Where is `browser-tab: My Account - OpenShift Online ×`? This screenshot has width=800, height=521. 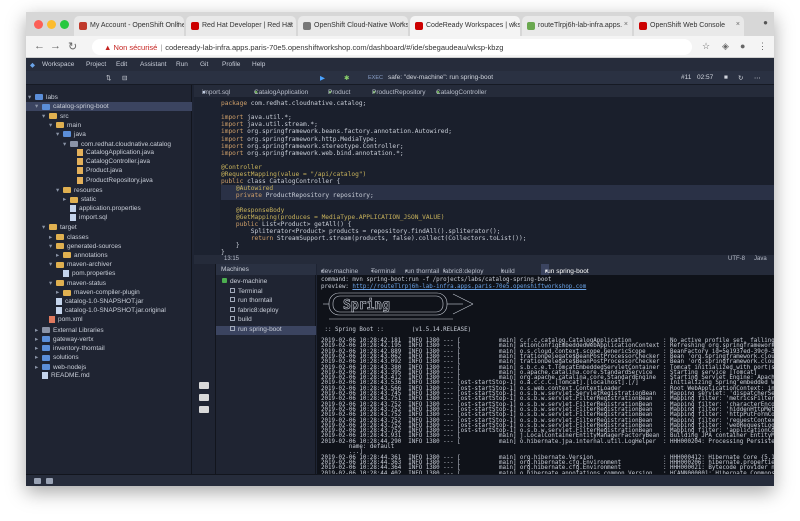
browser-tab: My Account - OpenShift Online × is located at coordinates (129, 26).